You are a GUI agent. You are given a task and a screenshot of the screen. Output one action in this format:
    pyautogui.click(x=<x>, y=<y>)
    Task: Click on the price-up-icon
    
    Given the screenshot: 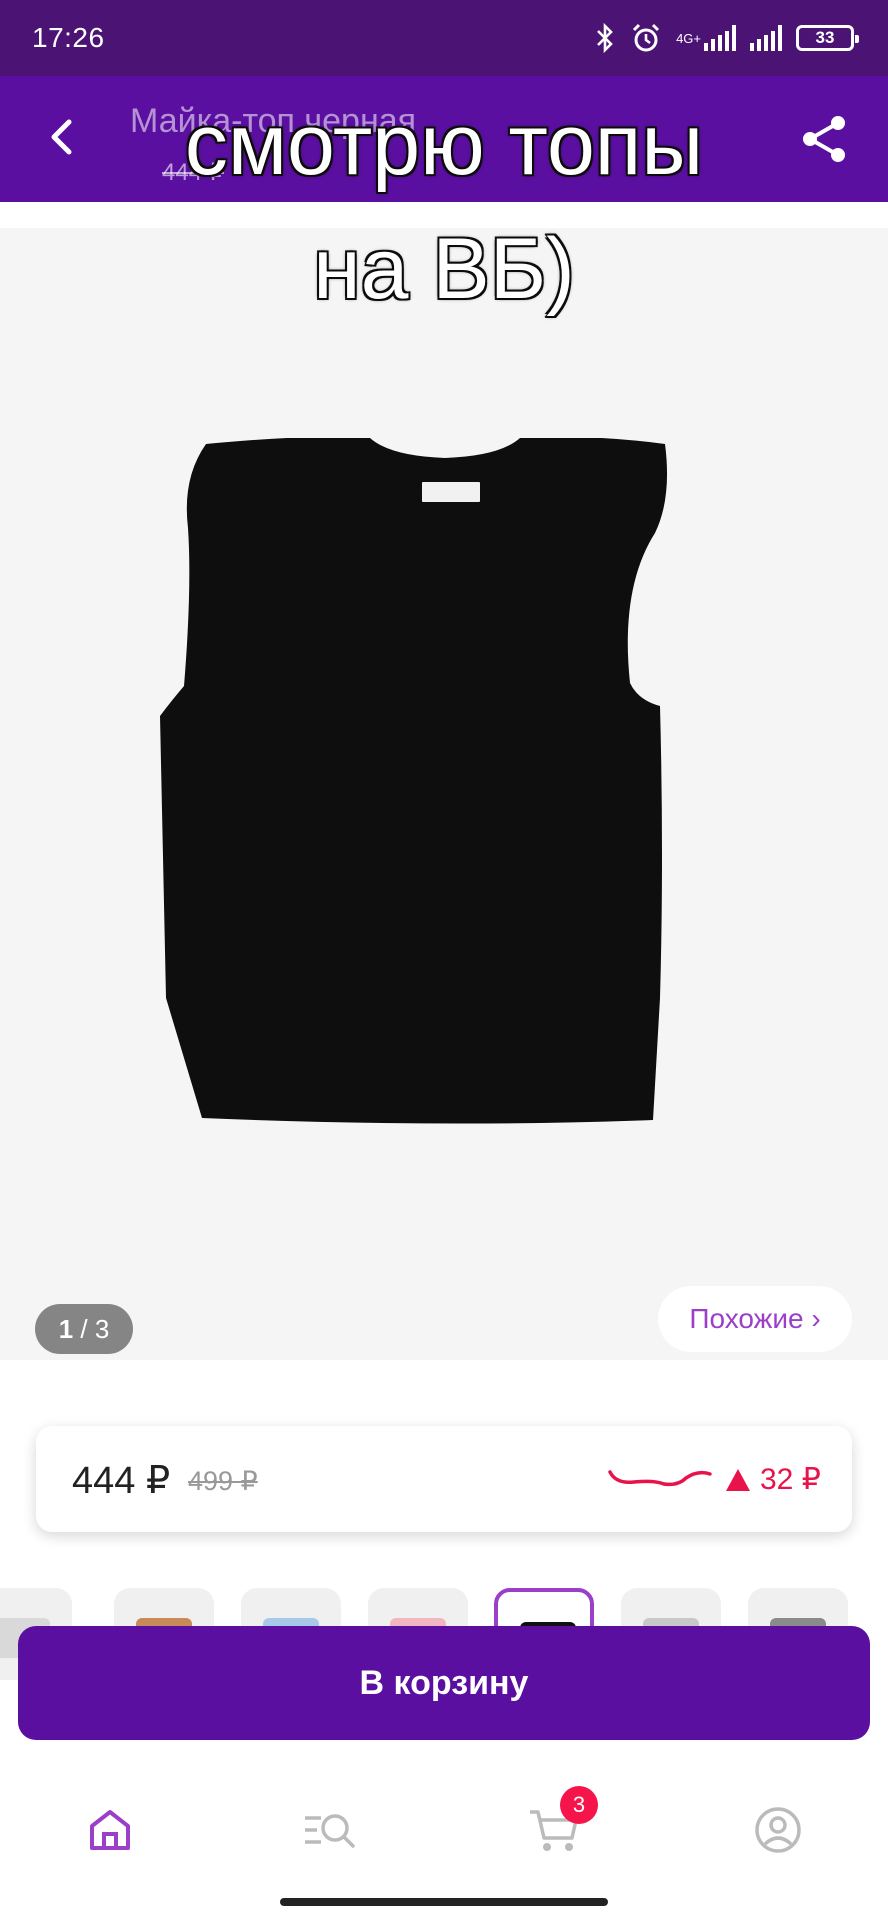 What is the action you would take?
    pyautogui.click(x=738, y=1479)
    